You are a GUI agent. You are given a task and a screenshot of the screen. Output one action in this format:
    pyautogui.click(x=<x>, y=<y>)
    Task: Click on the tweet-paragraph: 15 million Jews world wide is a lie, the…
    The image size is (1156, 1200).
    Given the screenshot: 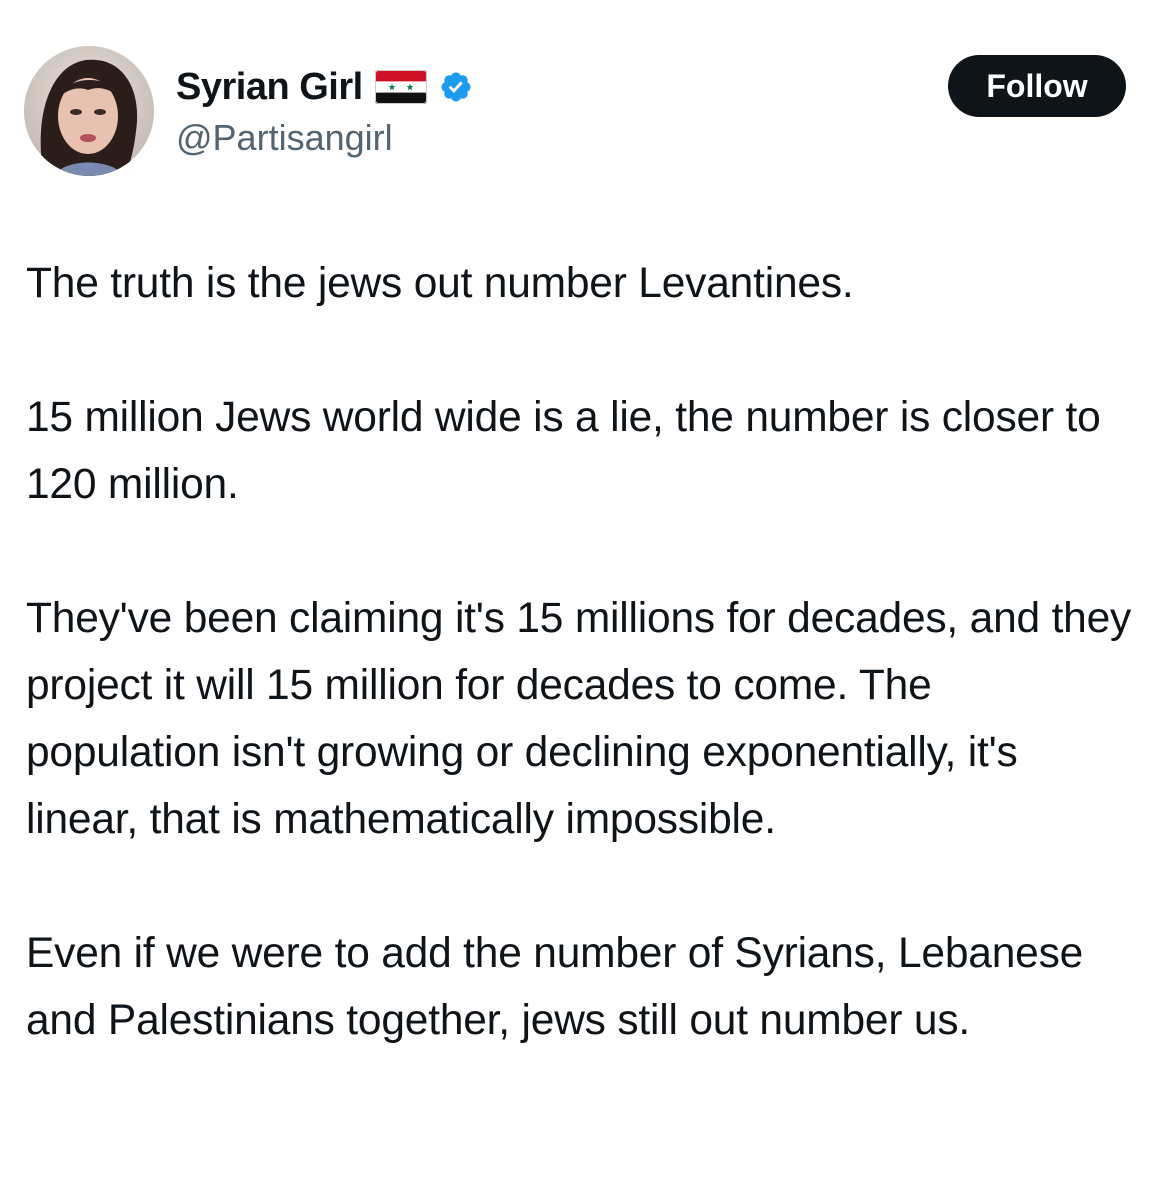 What is the action you would take?
    pyautogui.click(x=563, y=451)
    